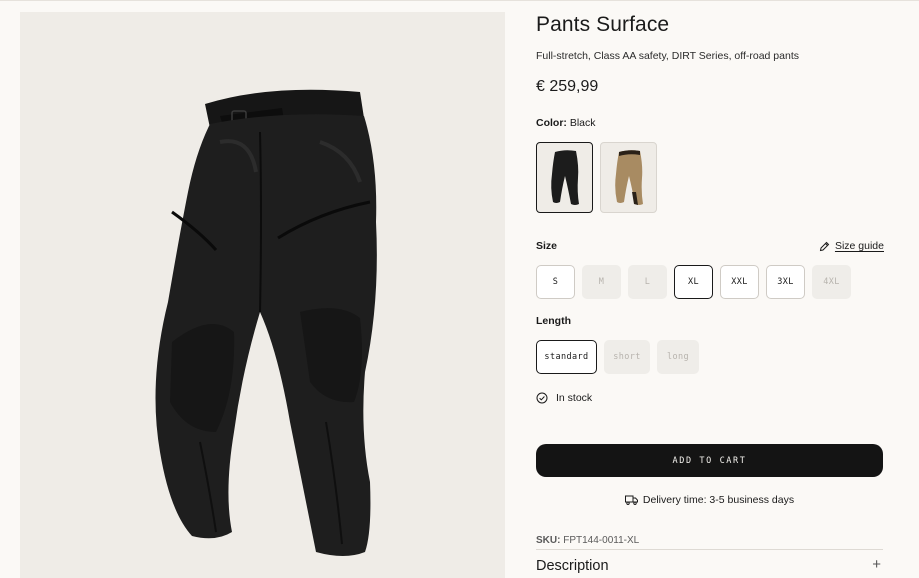 The height and width of the screenshot is (578, 919). I want to click on delivery-info: Delivery time: 3-5 business days, so click(709, 500).